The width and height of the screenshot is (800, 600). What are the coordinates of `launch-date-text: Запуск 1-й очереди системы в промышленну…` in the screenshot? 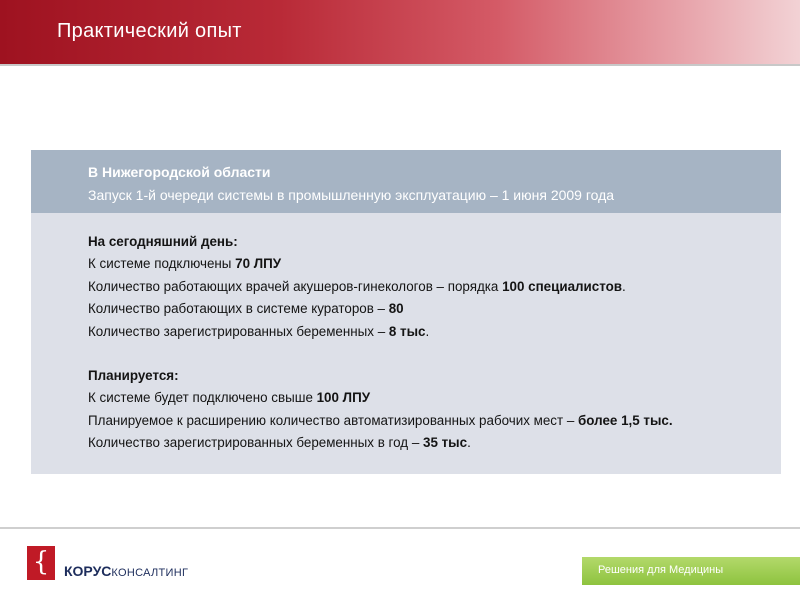 It's located at (351, 195).